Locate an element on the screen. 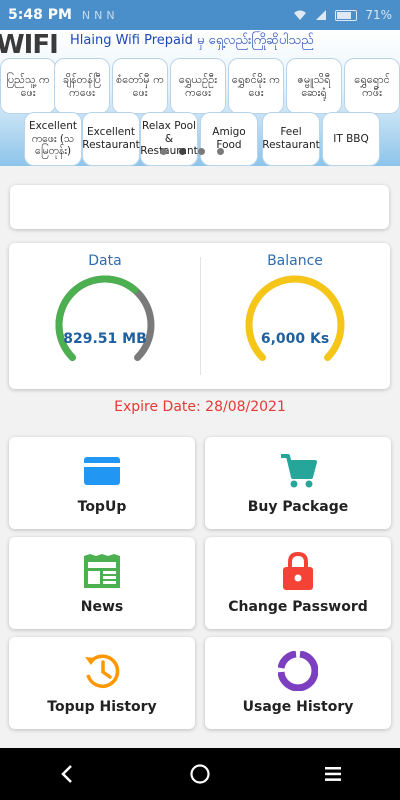 Image resolution: width=400 pixels, height=800 pixels. carousel-dot-active is located at coordinates (182, 151).